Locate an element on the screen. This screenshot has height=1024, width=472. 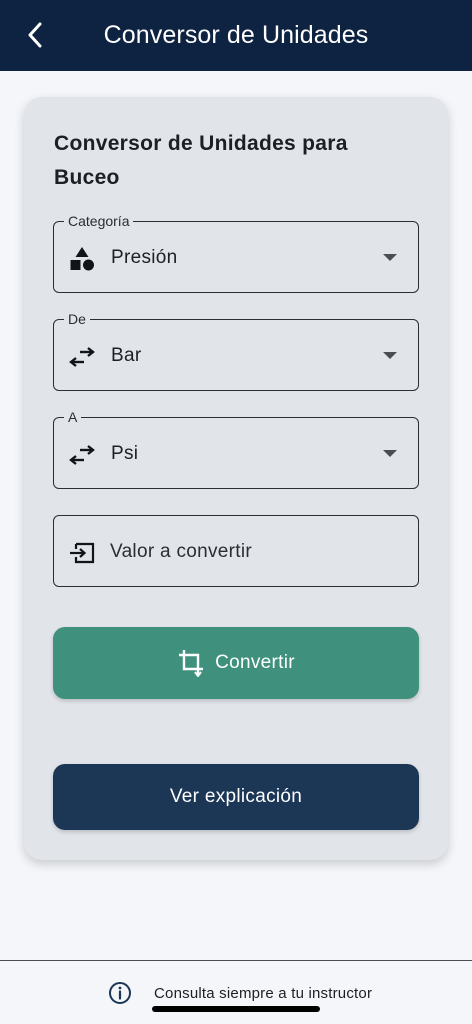
to-unit-value: Psi is located at coordinates (125, 453).